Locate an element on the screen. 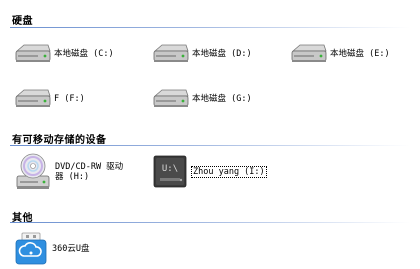 Image resolution: width=420 pixels, height=269 pixels. drive-d: 本地磁盘 (D:) is located at coordinates (202, 54).